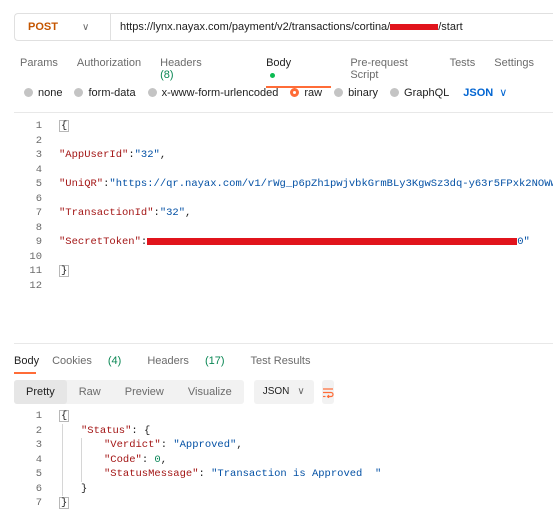 The height and width of the screenshot is (522, 553). Describe the element at coordinates (220, 92) in the screenshot. I see `body-type-urlencoded-label: x-www-form-urlencoded` at that location.